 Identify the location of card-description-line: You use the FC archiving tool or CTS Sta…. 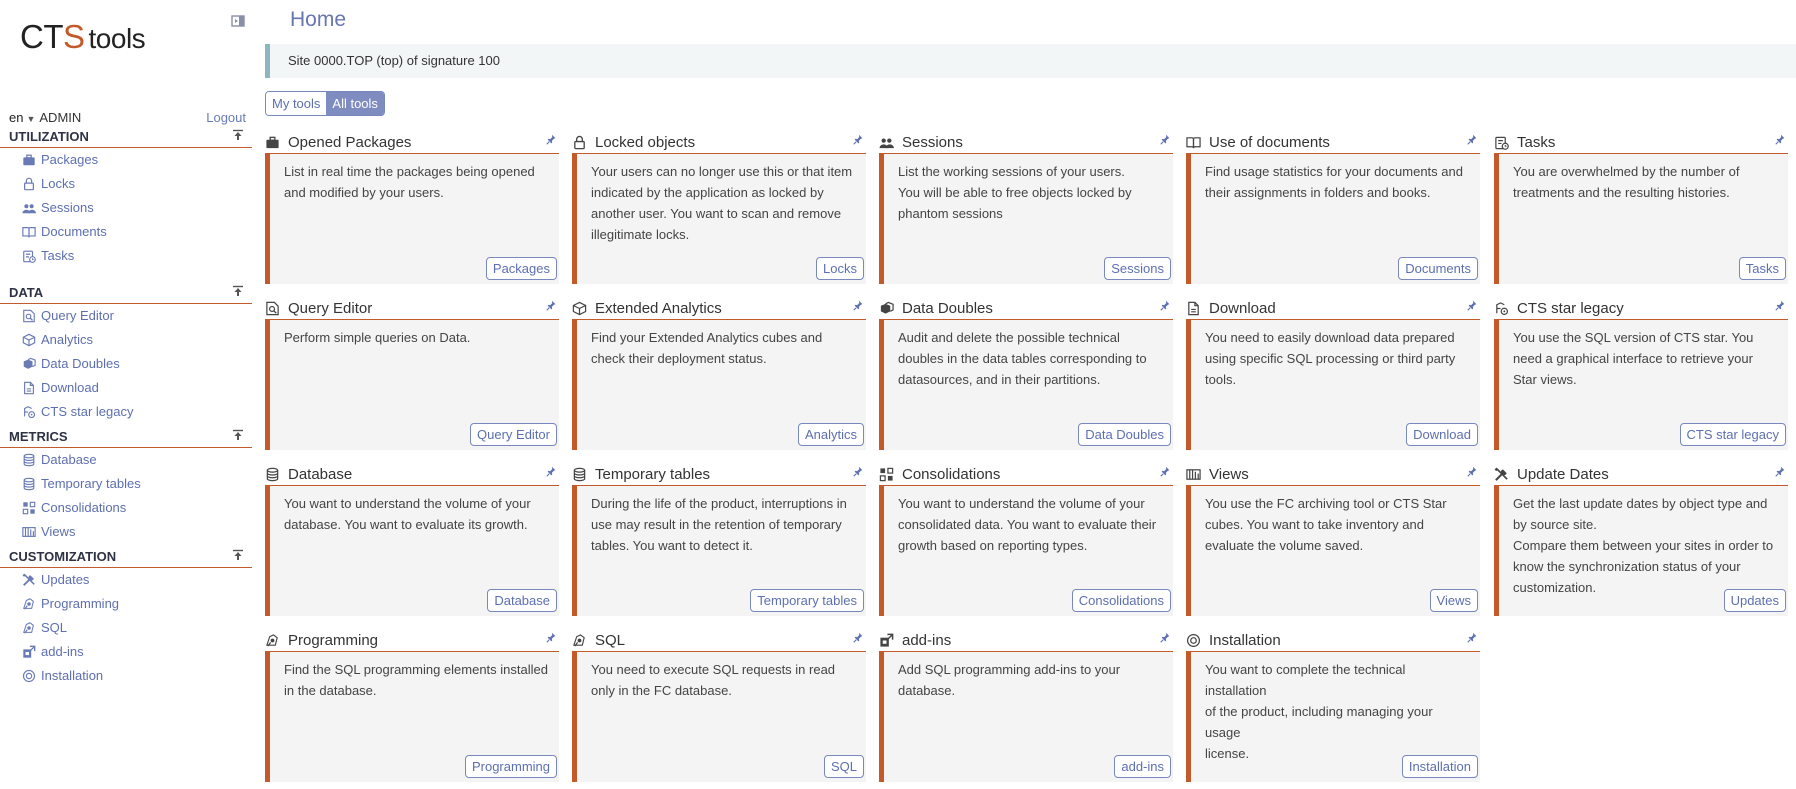
(1326, 503).